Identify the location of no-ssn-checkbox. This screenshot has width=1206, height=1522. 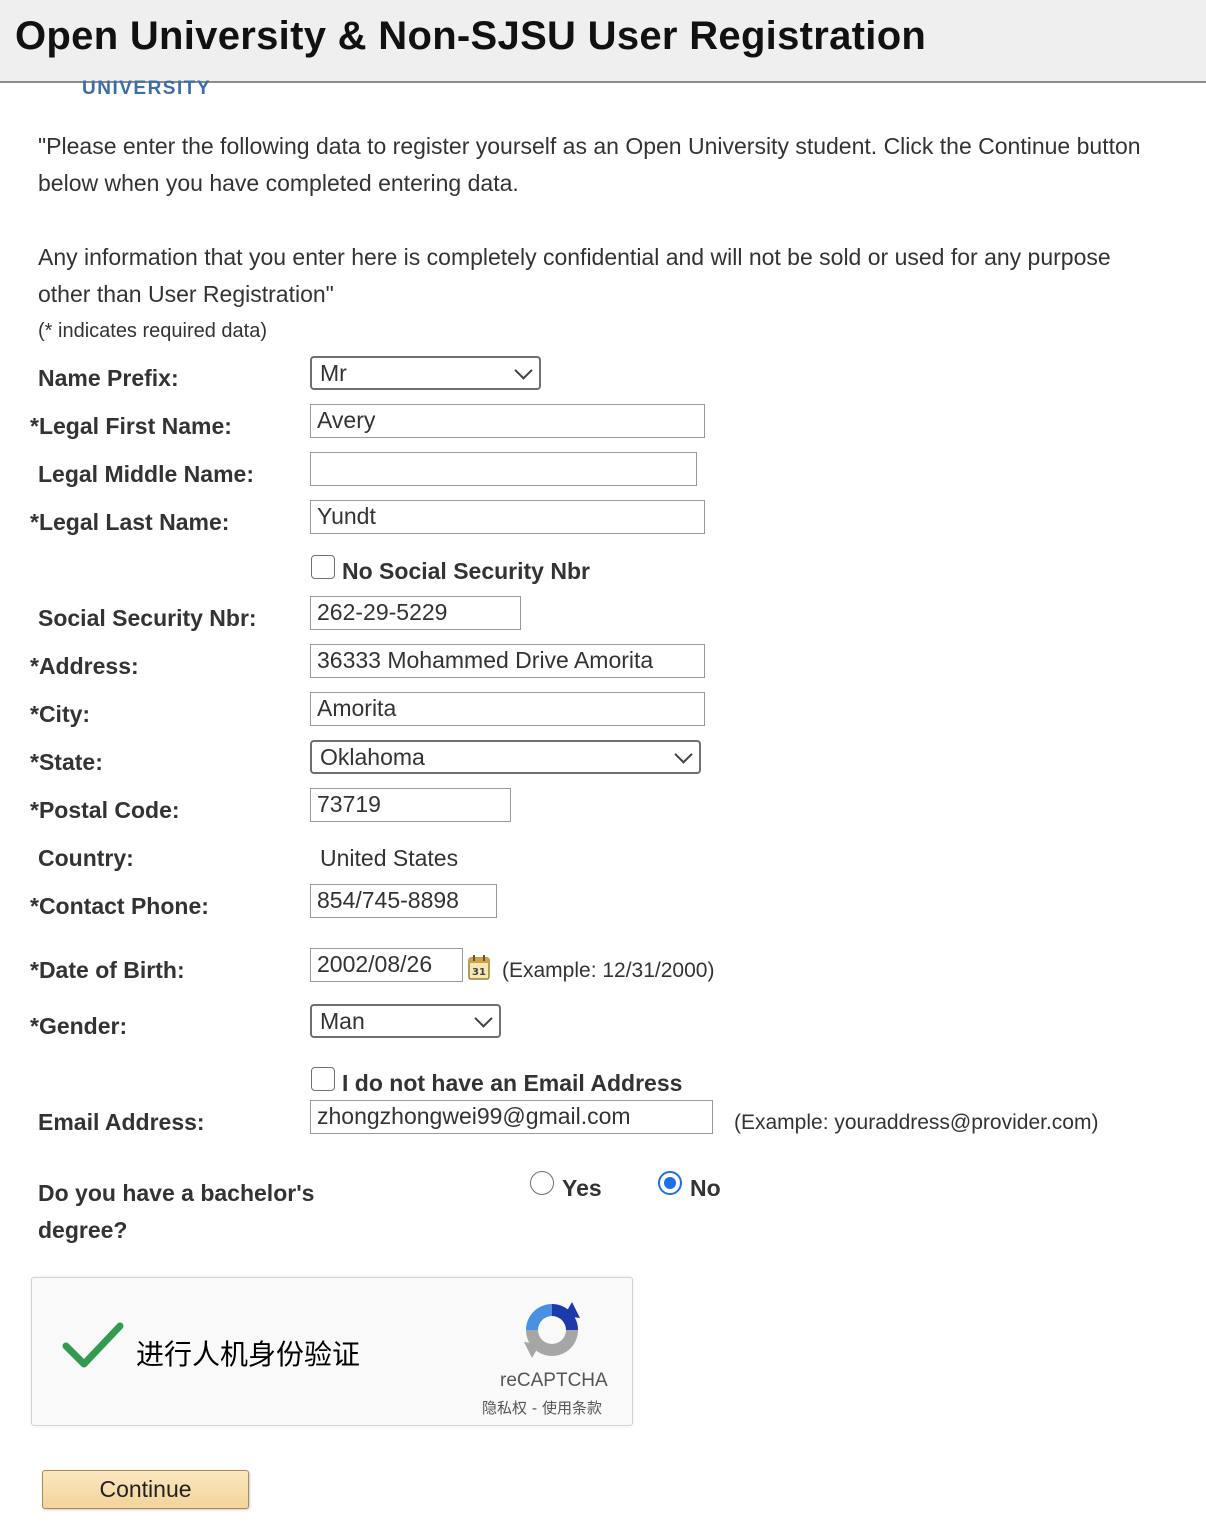
(323, 567).